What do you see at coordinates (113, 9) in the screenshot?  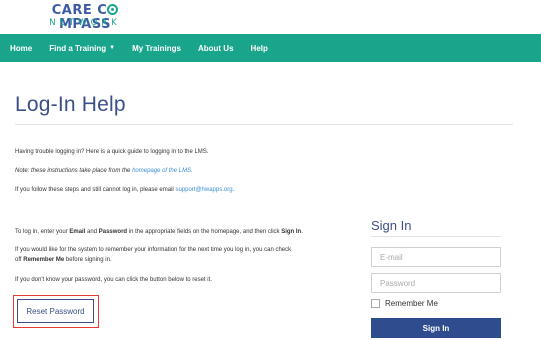 I see `compass-icon` at bounding box center [113, 9].